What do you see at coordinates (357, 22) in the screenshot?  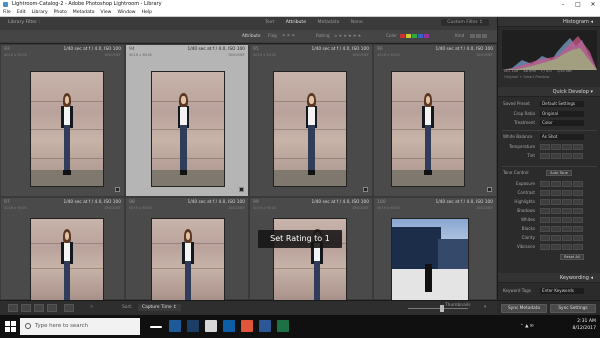 I see `tab-none: None` at bounding box center [357, 22].